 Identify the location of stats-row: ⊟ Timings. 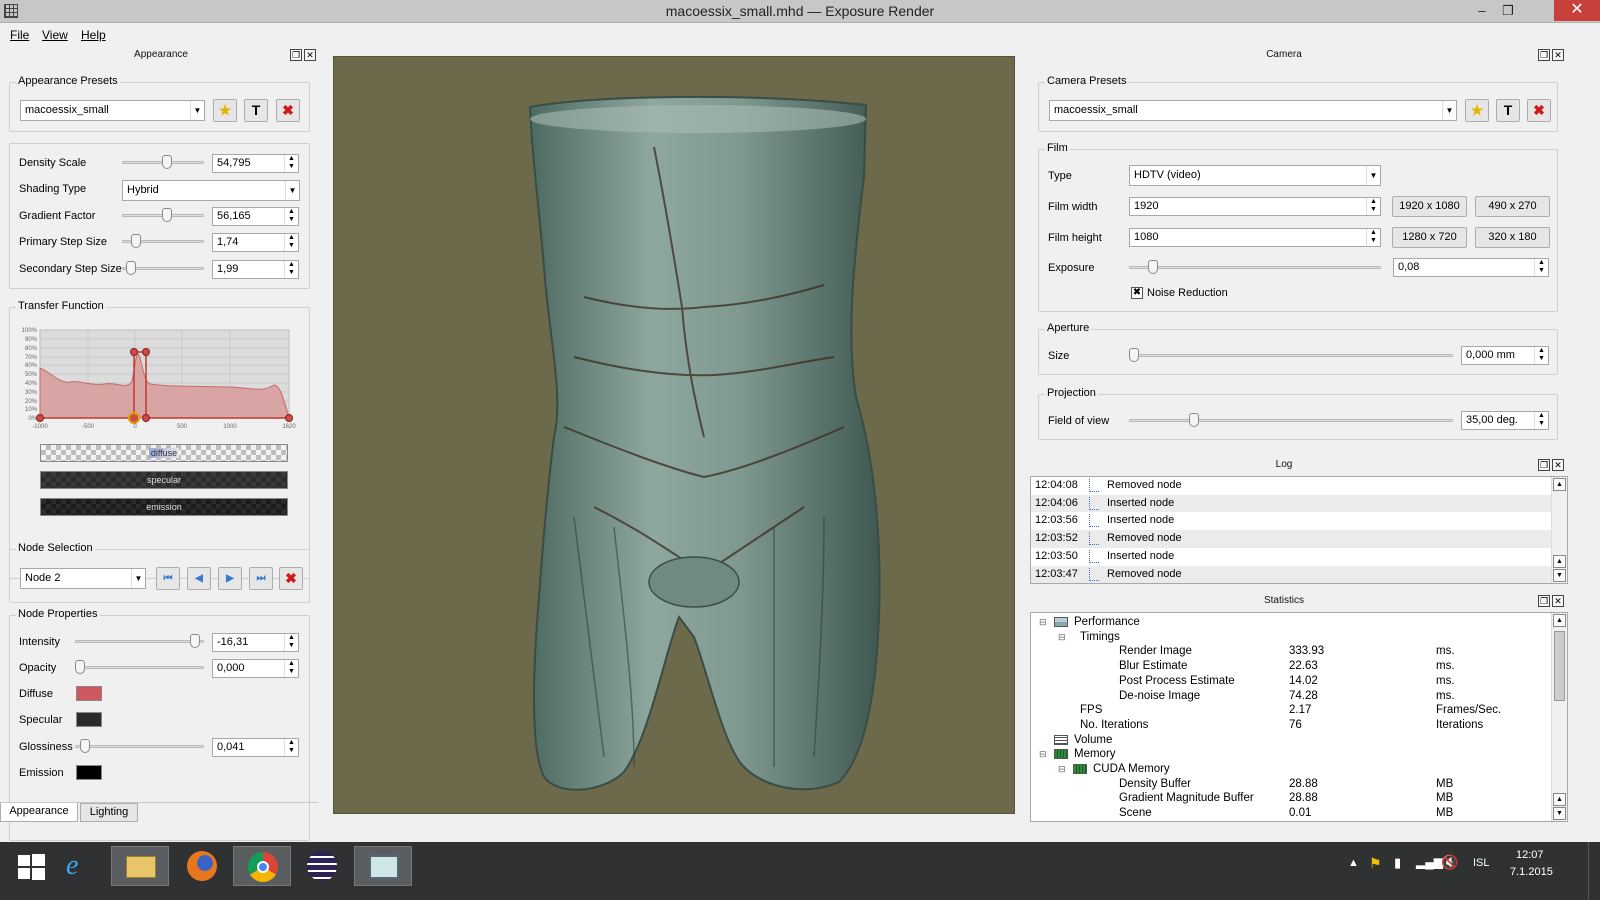
(1291, 637).